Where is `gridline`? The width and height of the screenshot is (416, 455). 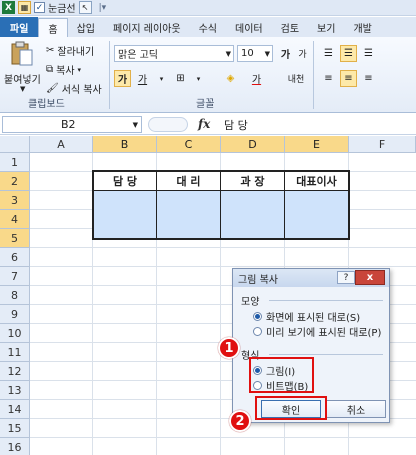
gridline is located at coordinates (223, 266).